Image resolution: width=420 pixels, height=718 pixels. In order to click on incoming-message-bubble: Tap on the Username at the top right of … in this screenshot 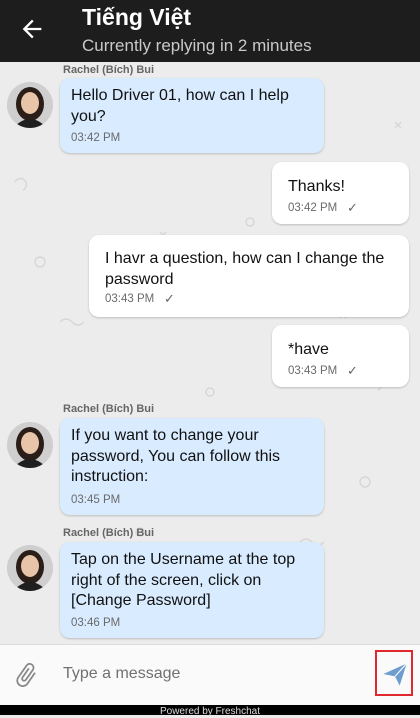, I will do `click(192, 590)`.